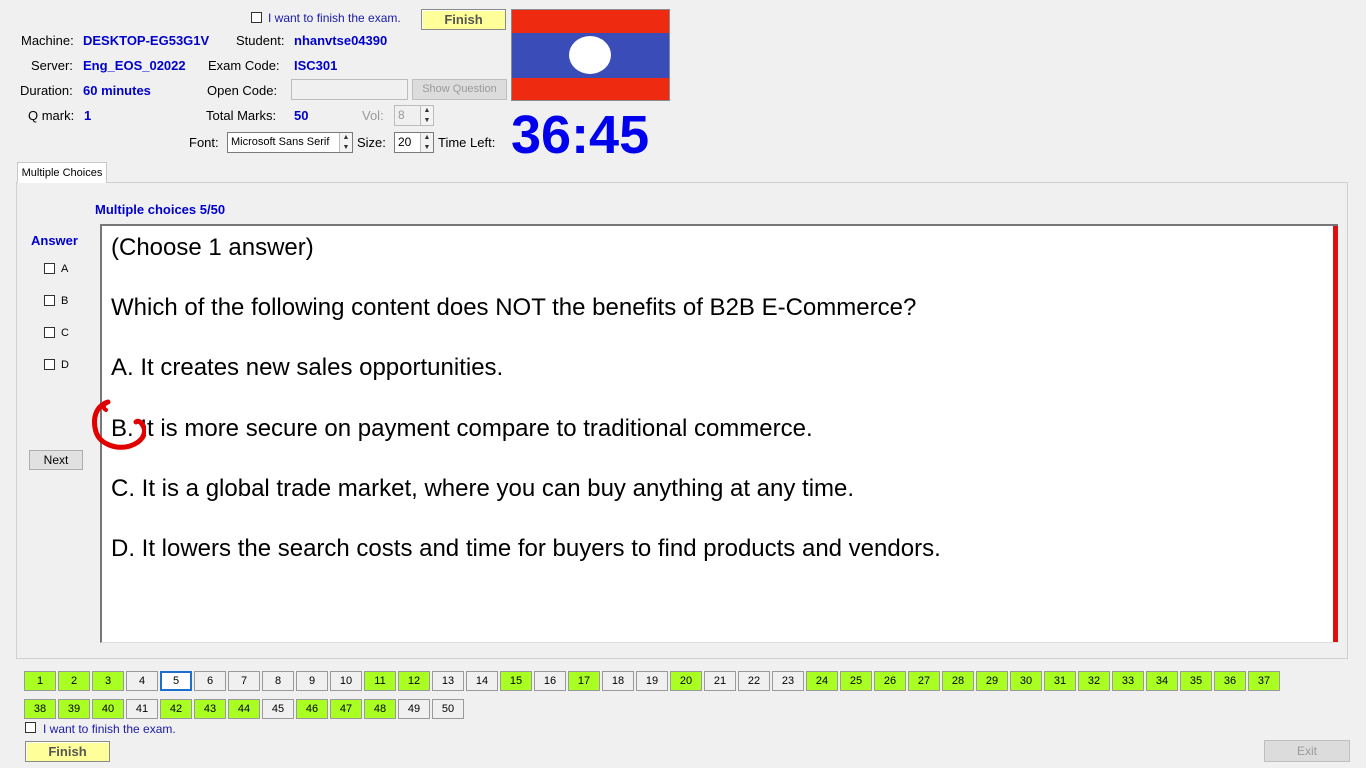 Image resolution: width=1366 pixels, height=768 pixels. Describe the element at coordinates (414, 142) in the screenshot. I see `size-input: 20 ▲ ▼` at that location.